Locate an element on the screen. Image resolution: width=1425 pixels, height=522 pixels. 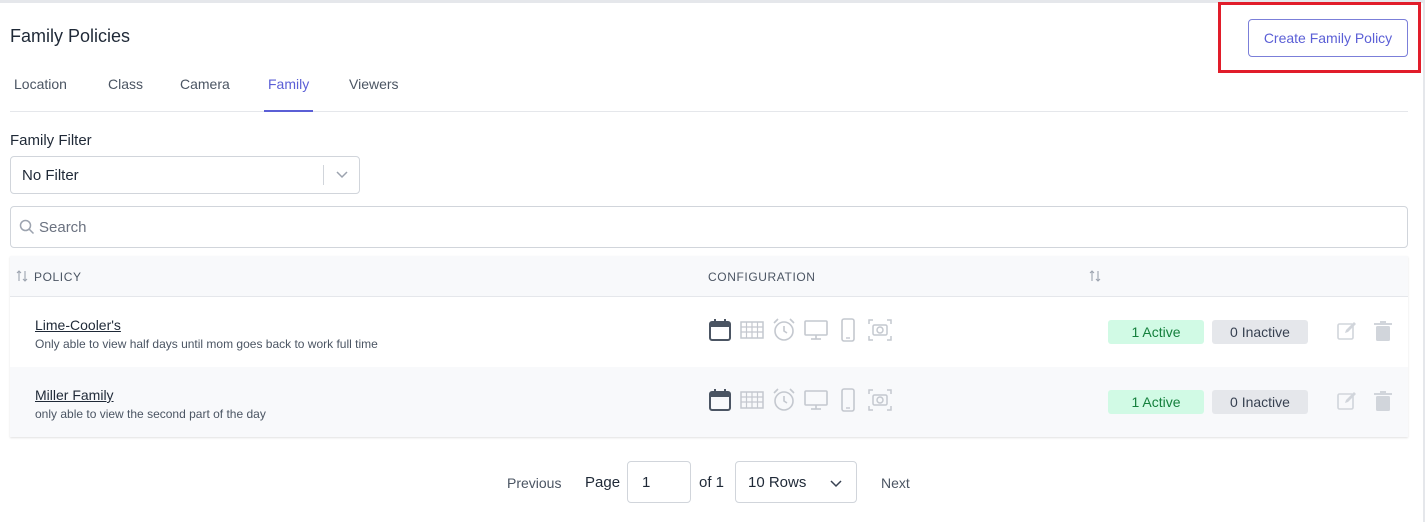
page-title: Family Policies is located at coordinates (70, 36).